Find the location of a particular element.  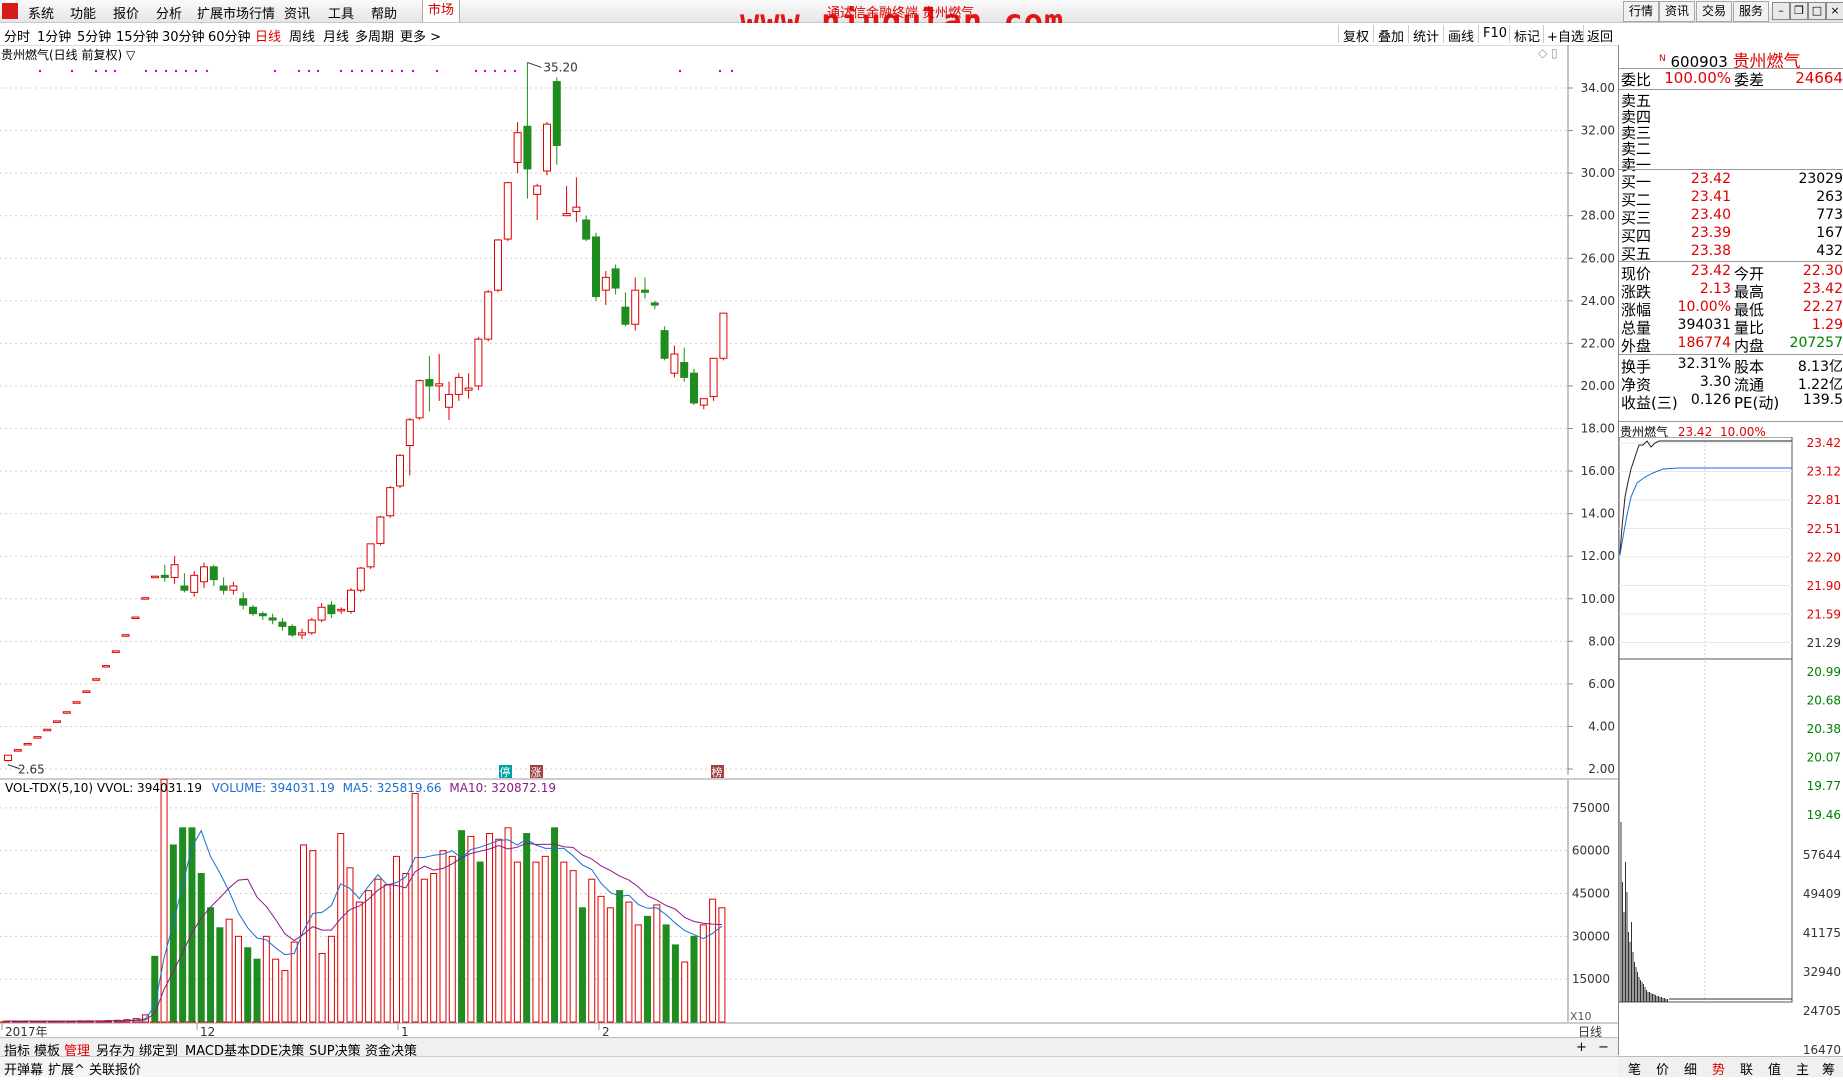

rtab-chips: 筹 is located at coordinates (1828, 1068).